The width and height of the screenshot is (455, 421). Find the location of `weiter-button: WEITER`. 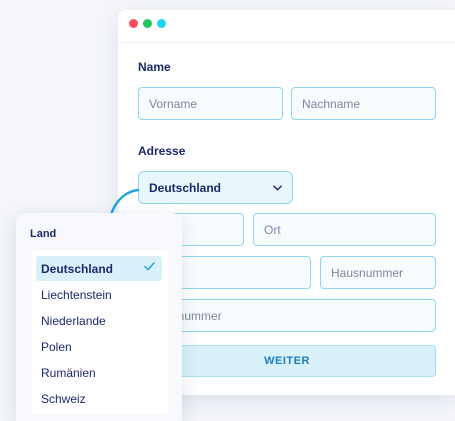

weiter-button: WEITER is located at coordinates (287, 361).